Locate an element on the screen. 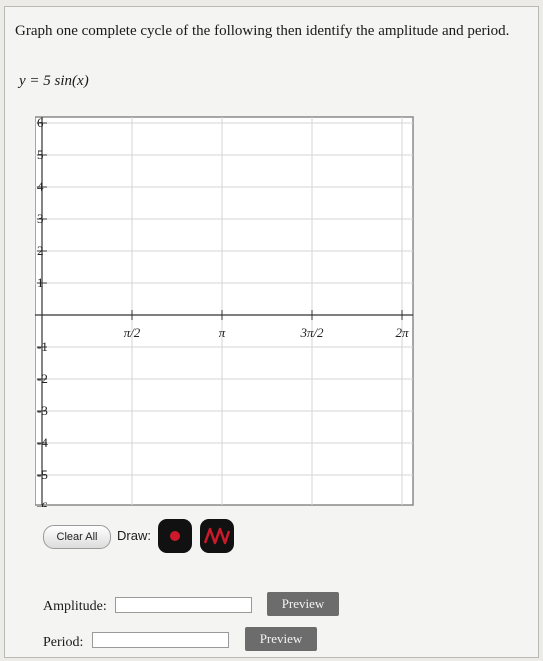 The width and height of the screenshot is (543, 661). sine-tool-button is located at coordinates (217, 536).